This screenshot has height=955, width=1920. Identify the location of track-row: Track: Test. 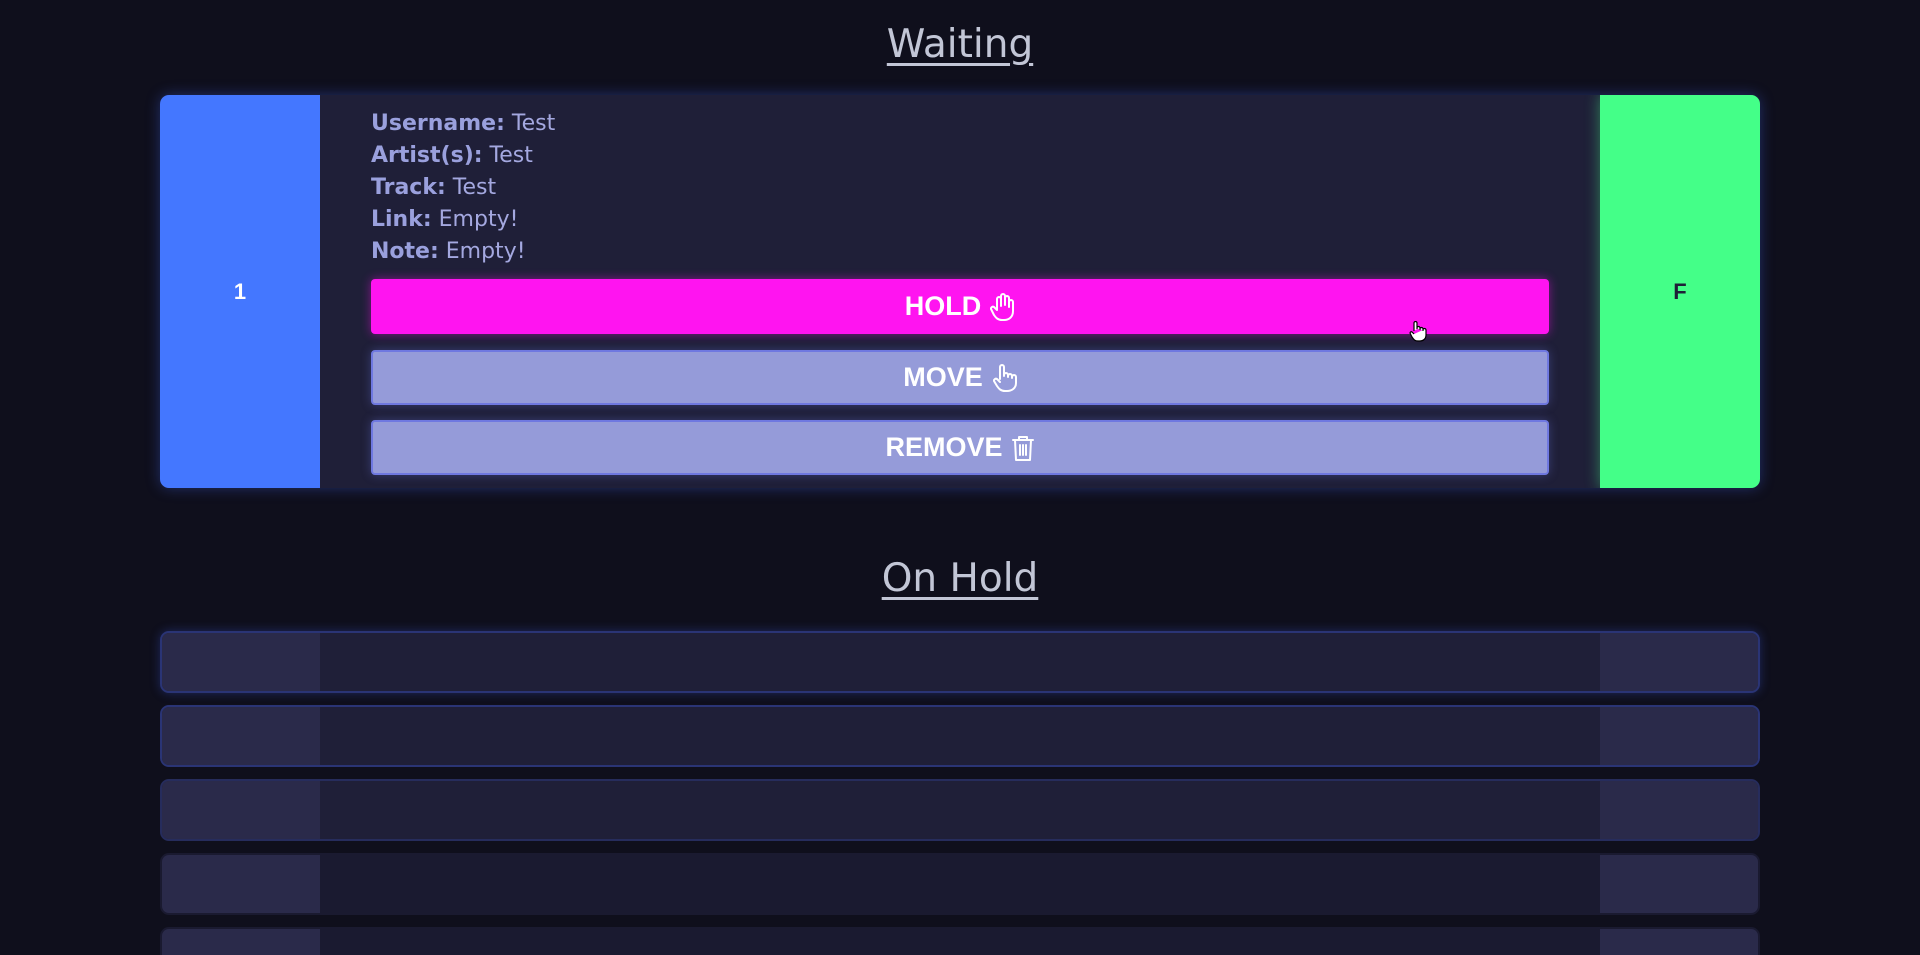
(463, 188).